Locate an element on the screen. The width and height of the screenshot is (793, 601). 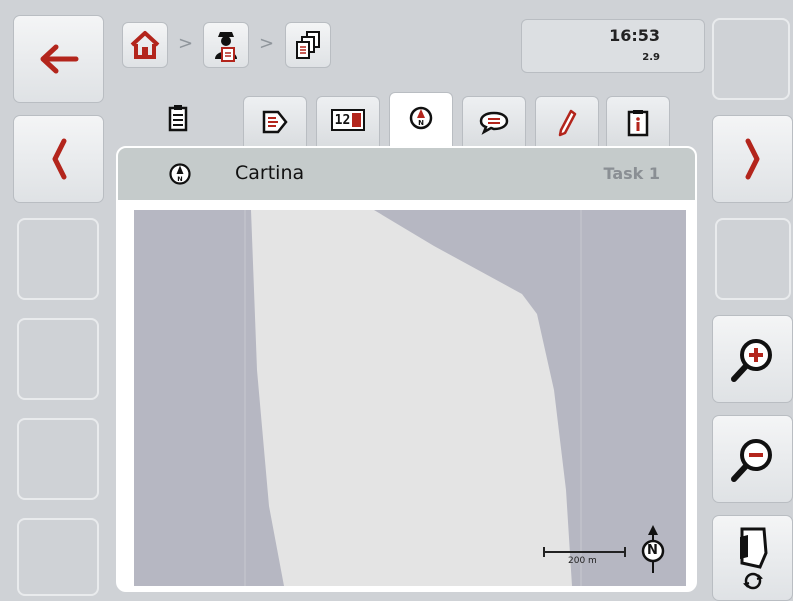
home-icon is located at coordinates (145, 45).